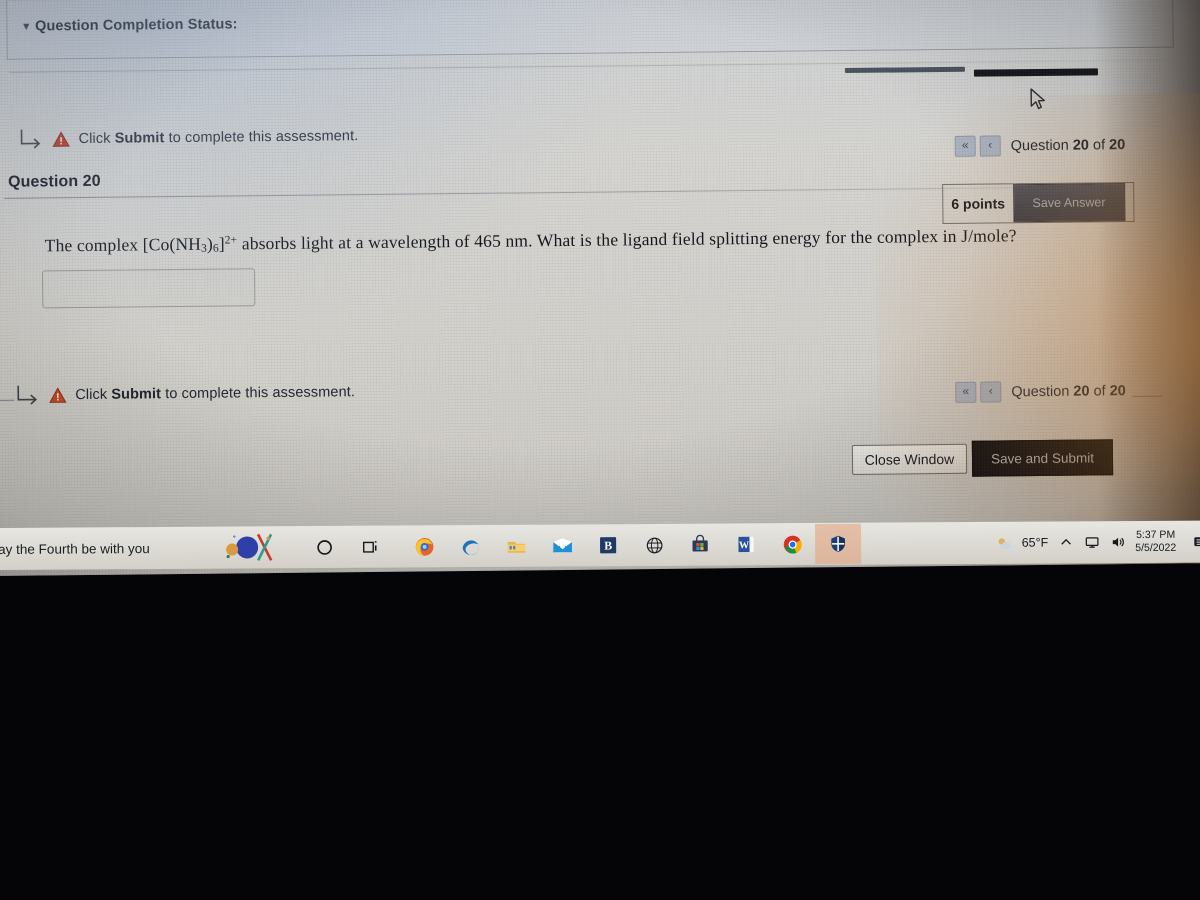  I want to click on close-window-button: Close Window, so click(909, 459).